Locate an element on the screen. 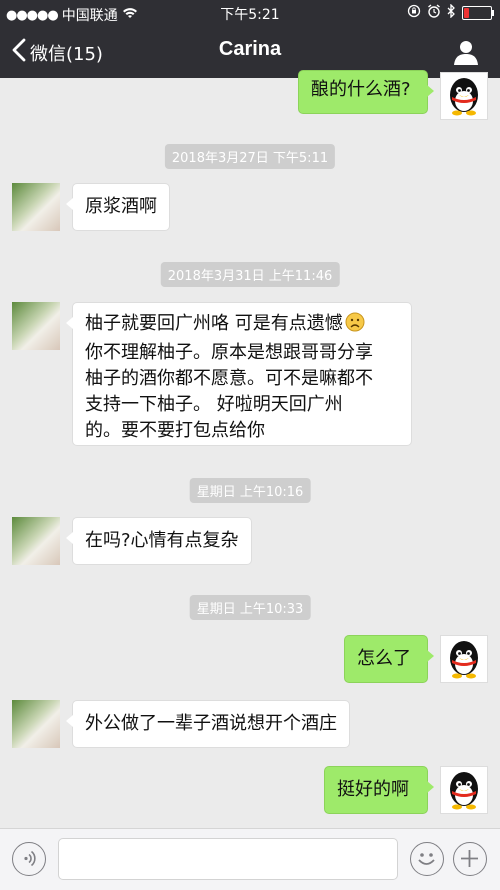 The width and height of the screenshot is (500, 890). lock-rotation-icon is located at coordinates (414, 12).